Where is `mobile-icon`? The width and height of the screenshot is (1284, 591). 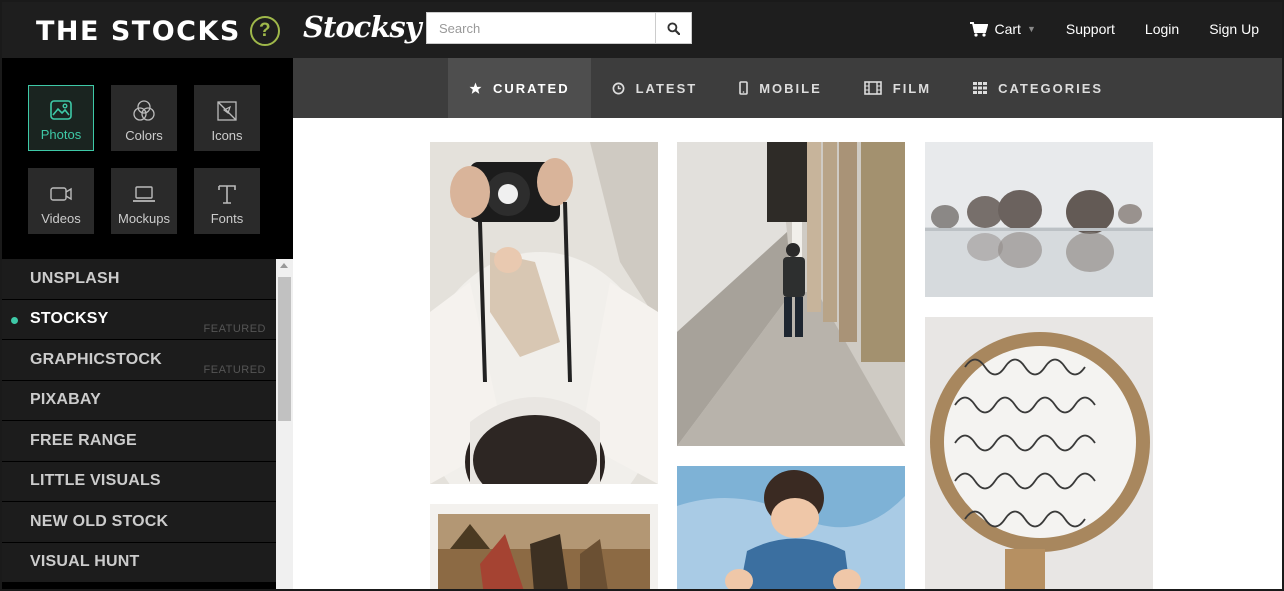
mobile-icon is located at coordinates (743, 88).